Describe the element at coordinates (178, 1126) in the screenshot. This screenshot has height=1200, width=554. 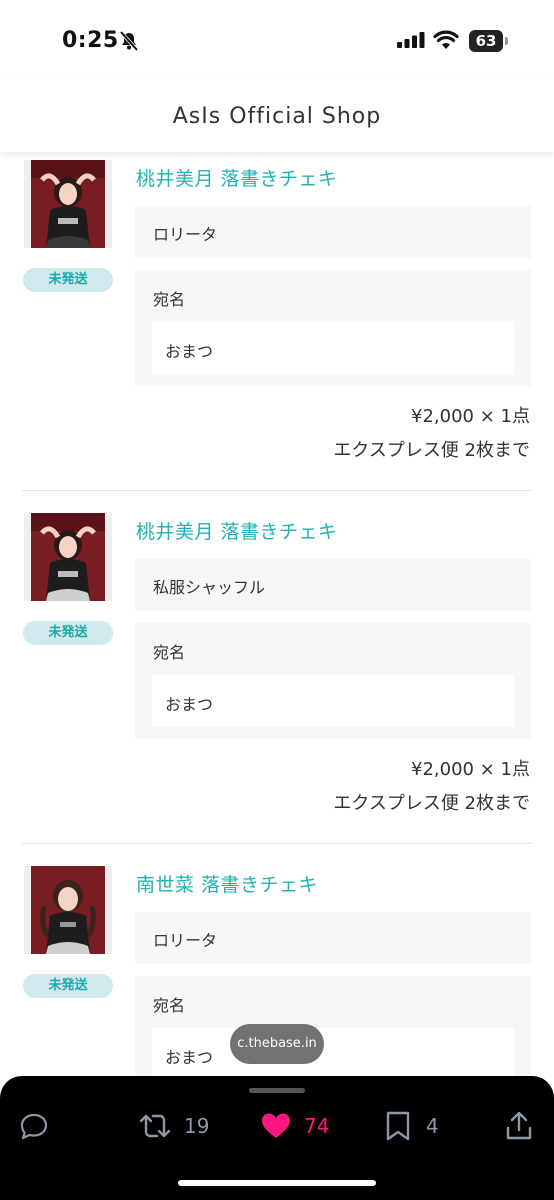
I see `retweet-button: 19` at that location.